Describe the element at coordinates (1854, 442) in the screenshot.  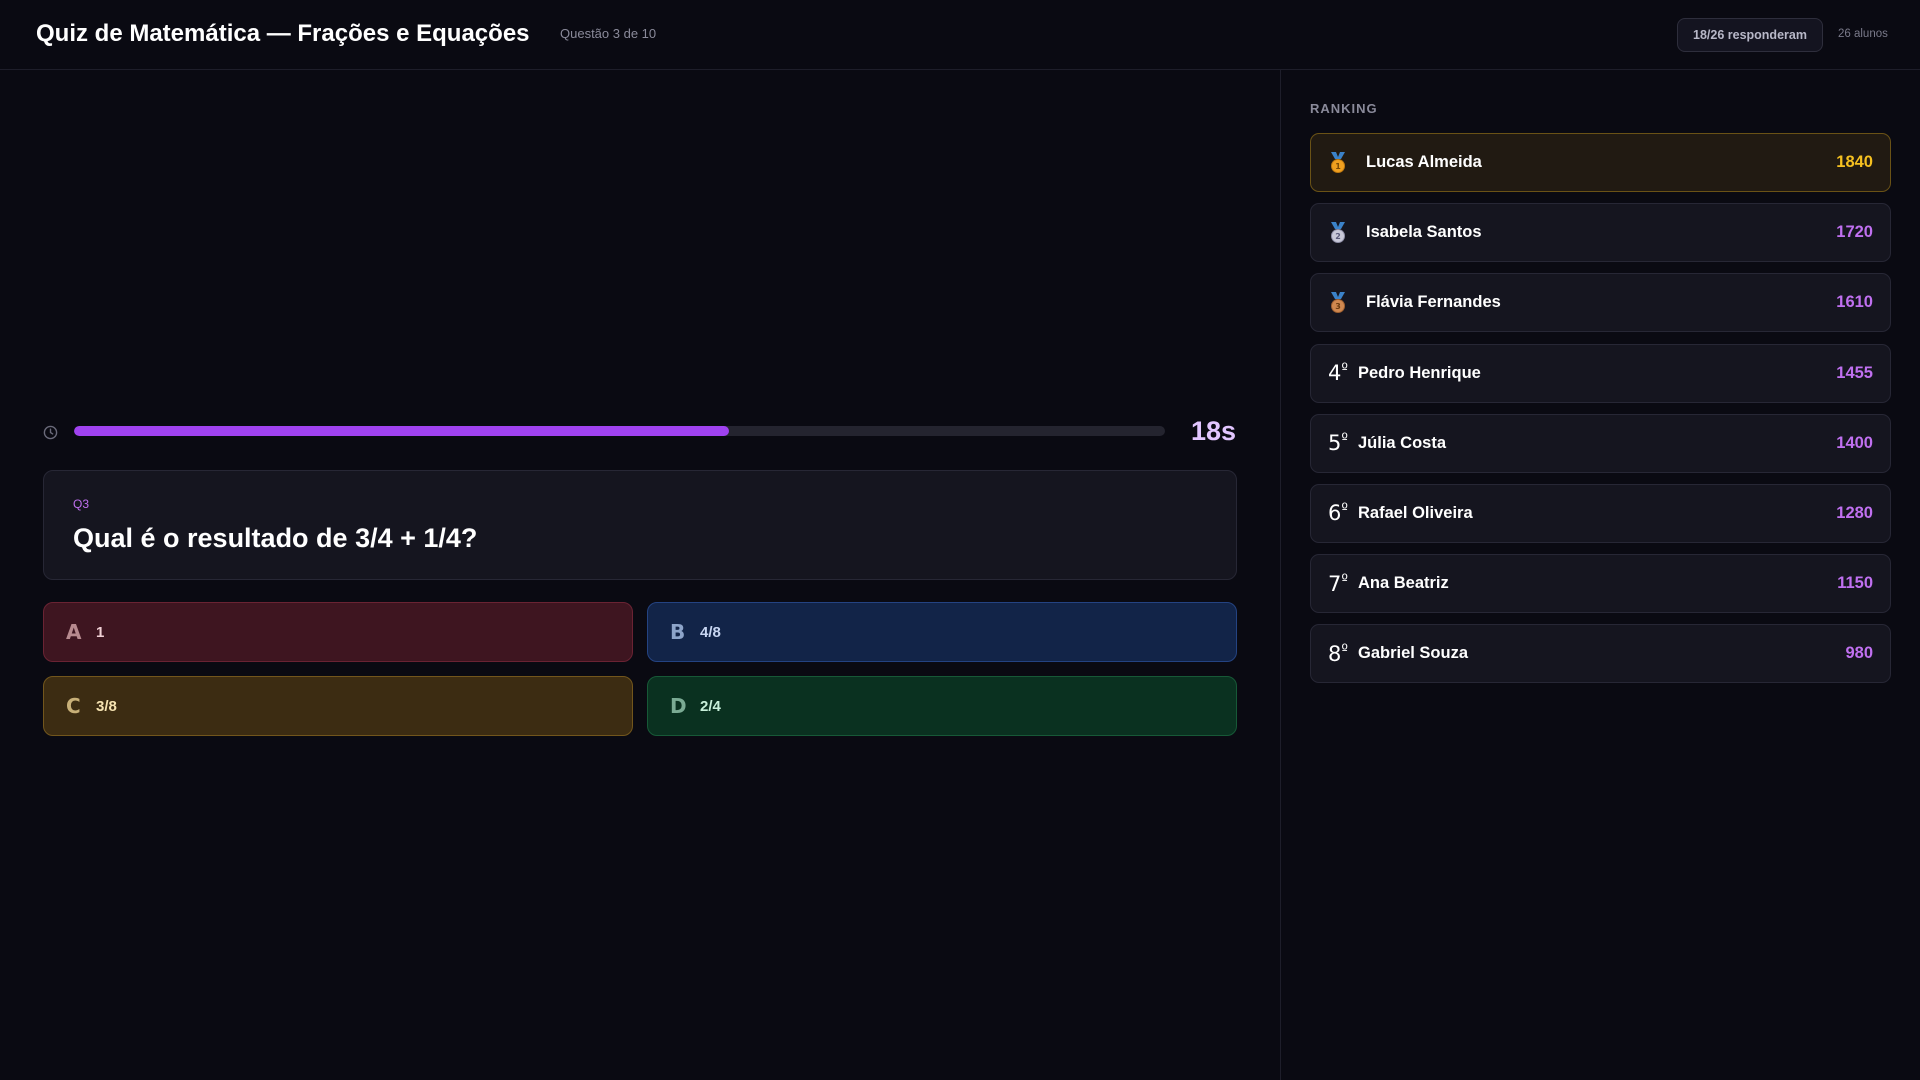
I see `player-score: 1400` at that location.